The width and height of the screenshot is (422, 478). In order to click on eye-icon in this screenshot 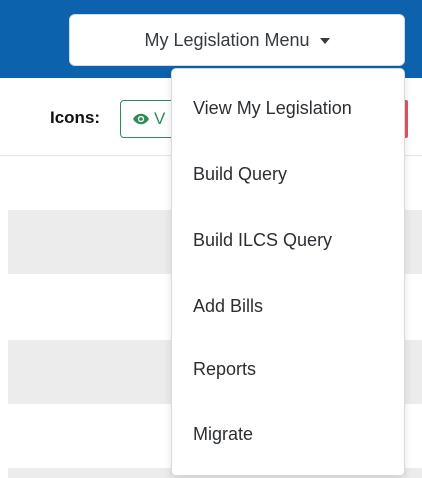, I will do `click(141, 119)`.